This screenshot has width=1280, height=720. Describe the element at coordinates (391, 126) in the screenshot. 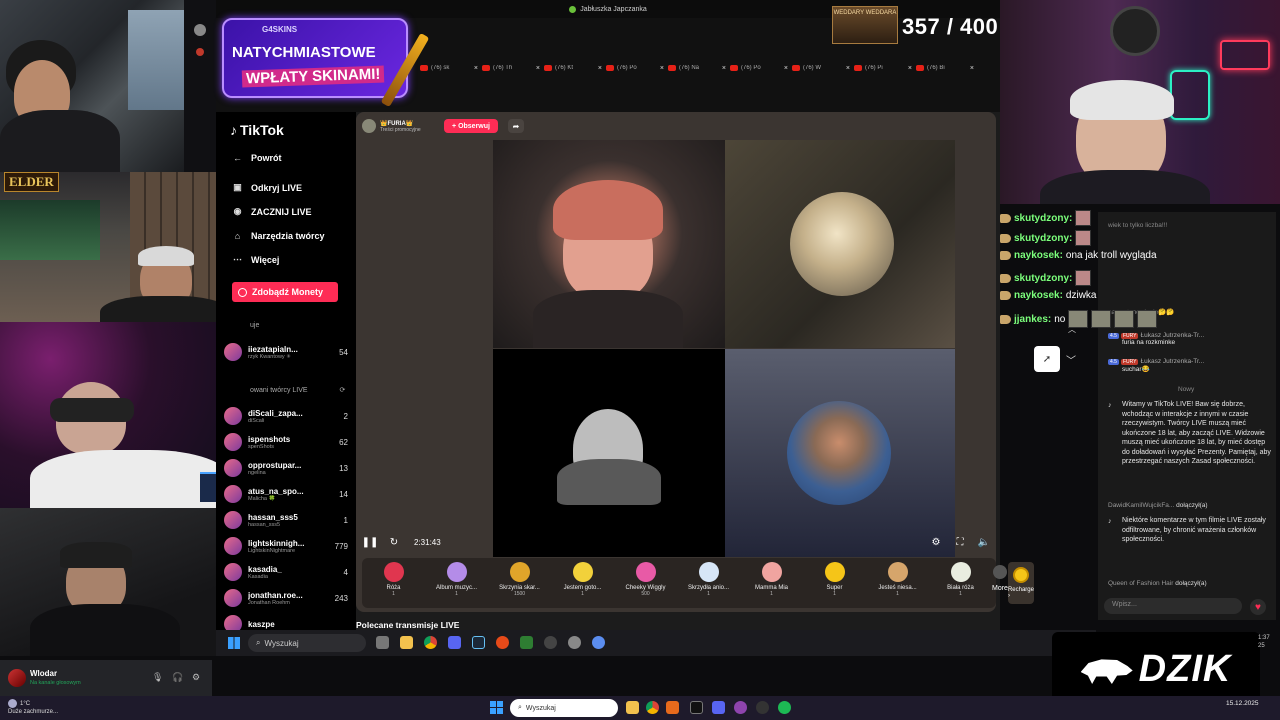

I see `host-info: 👑FURIA👑 Treści promocyjne` at that location.